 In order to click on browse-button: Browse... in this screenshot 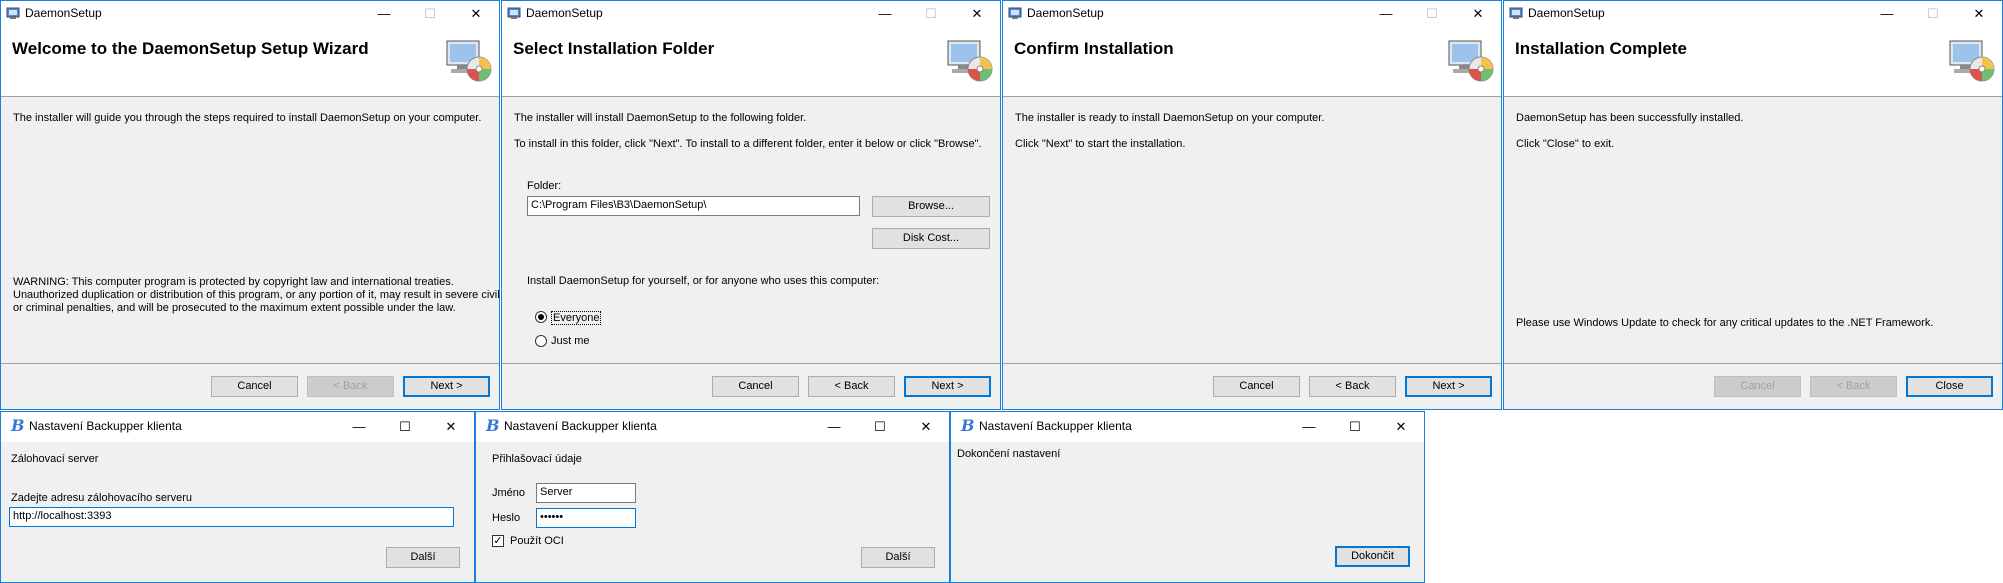, I will do `click(931, 206)`.